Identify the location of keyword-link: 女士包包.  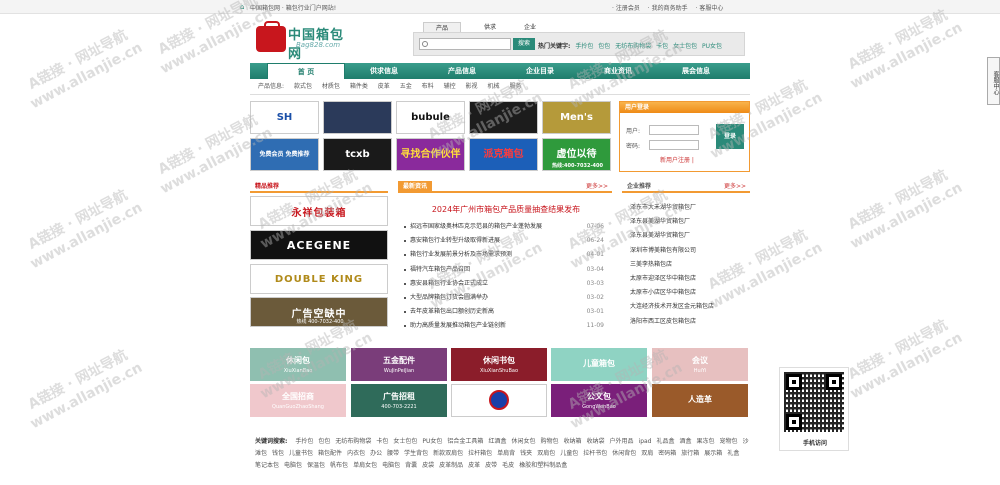
(405, 441).